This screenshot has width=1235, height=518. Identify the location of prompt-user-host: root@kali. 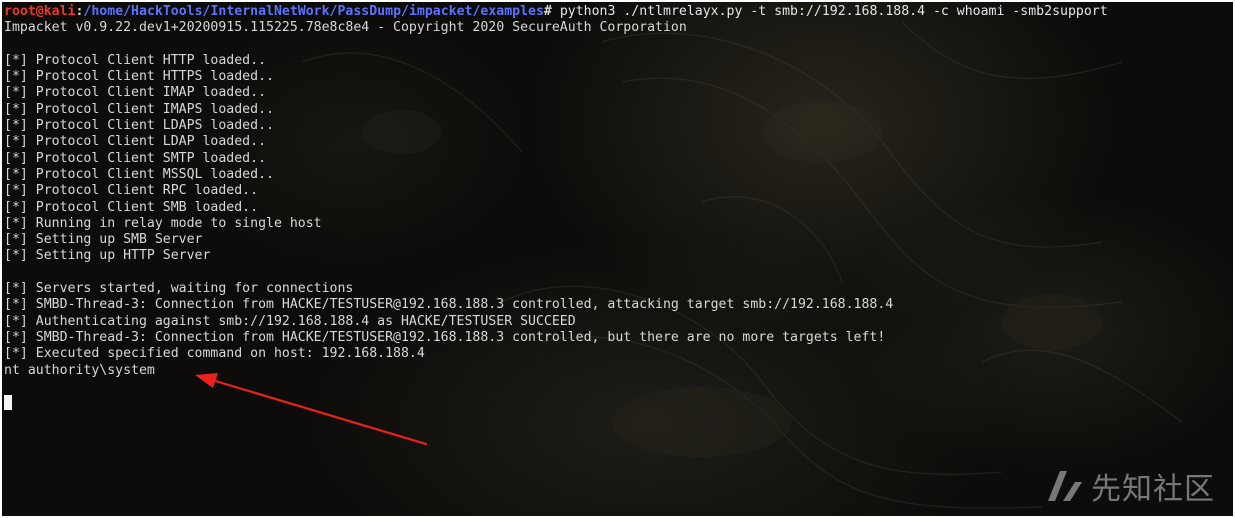
(40, 11).